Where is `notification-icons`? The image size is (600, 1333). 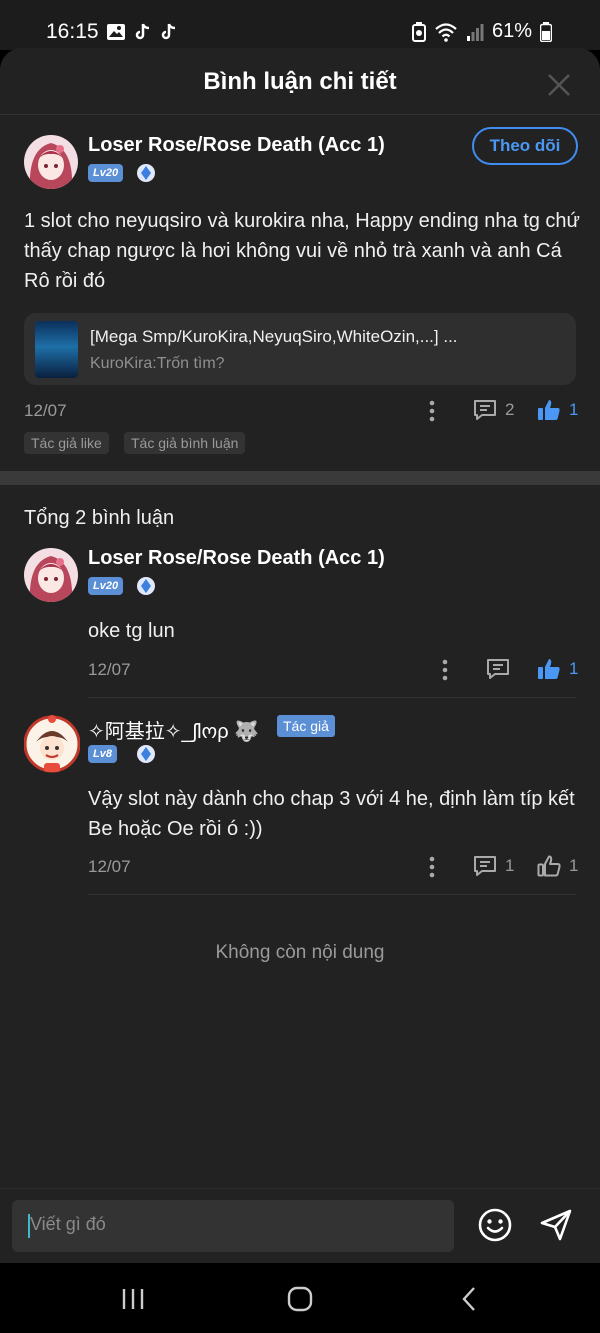 notification-icons is located at coordinates (142, 32).